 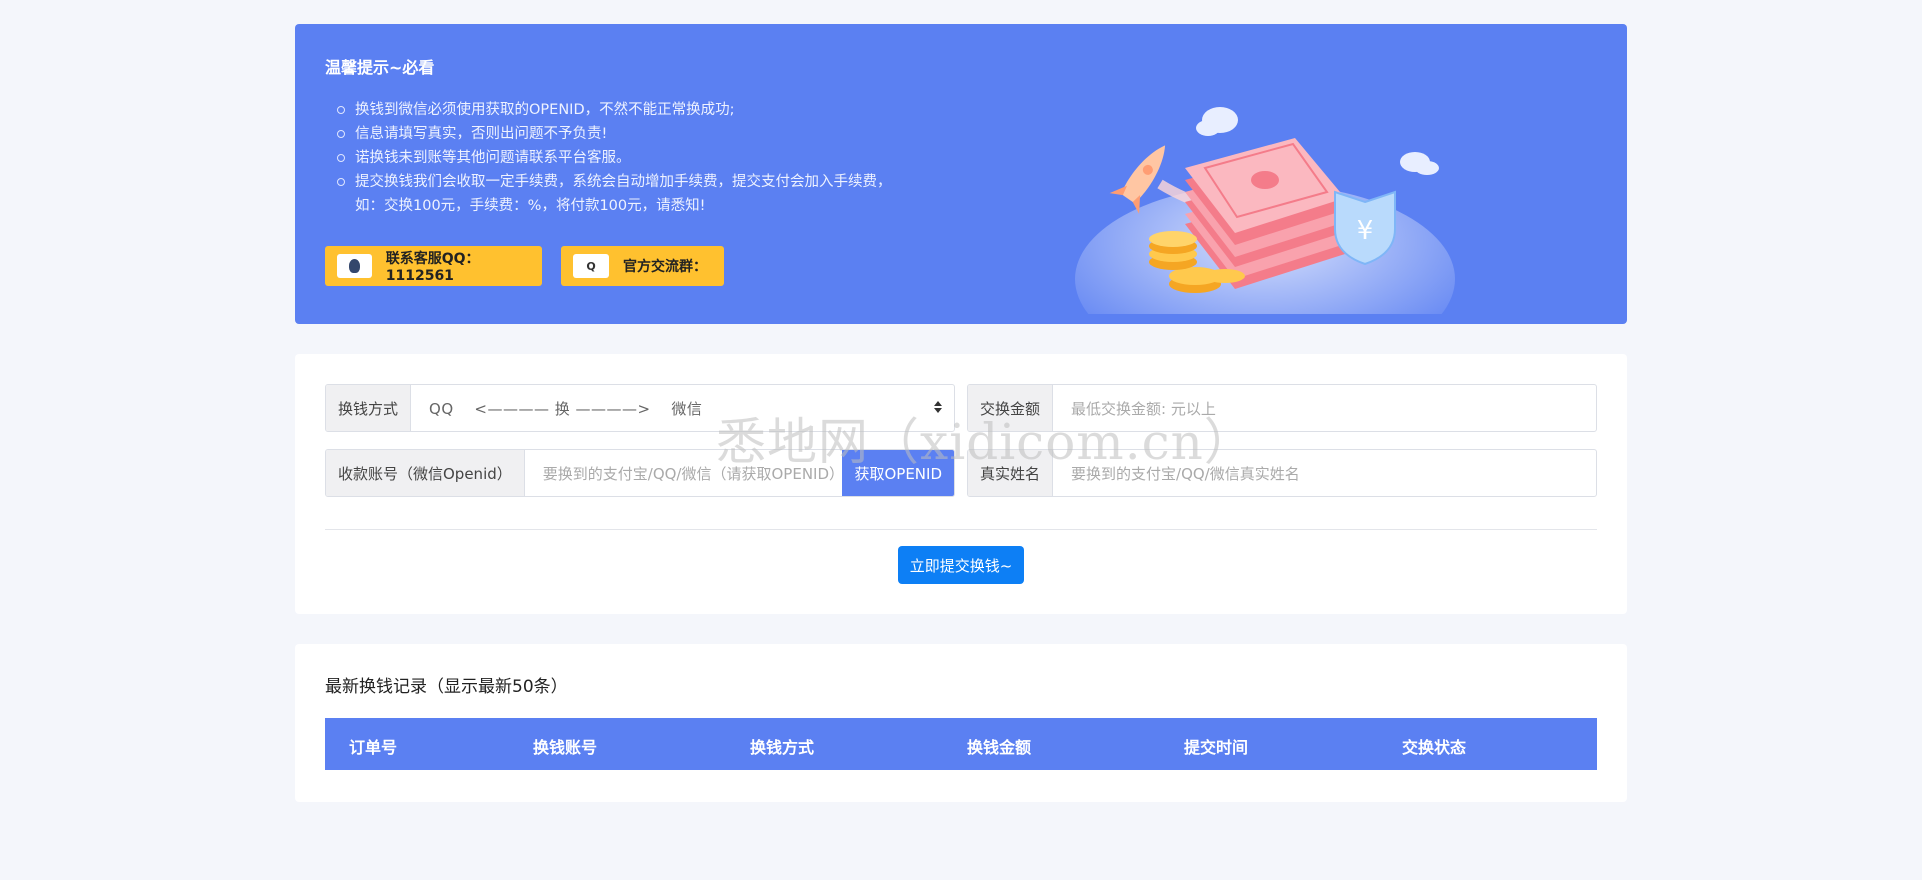 What do you see at coordinates (645, 182) in the screenshot?
I see `notice-item: 提交换钱我们会收取一定手续费，系统会自动增加手续费，提交支付会加入手续费，` at bounding box center [645, 182].